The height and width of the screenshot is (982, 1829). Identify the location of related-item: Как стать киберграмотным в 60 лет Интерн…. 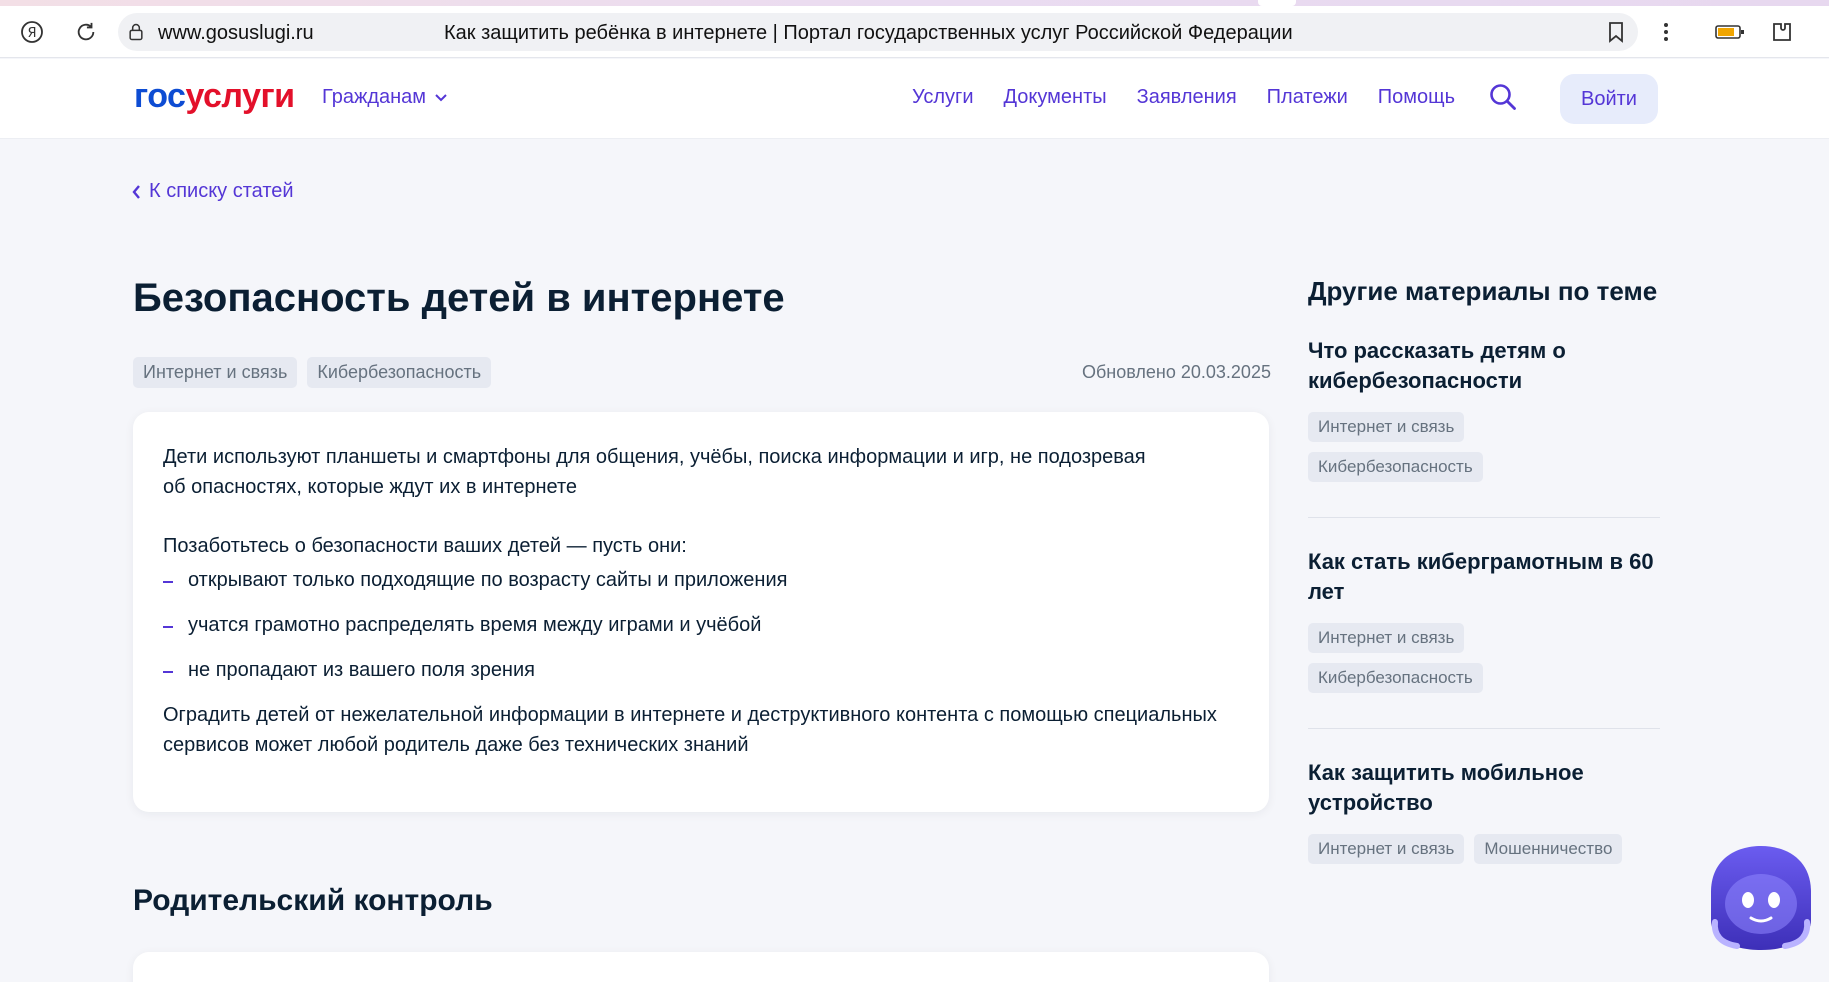
(1484, 620).